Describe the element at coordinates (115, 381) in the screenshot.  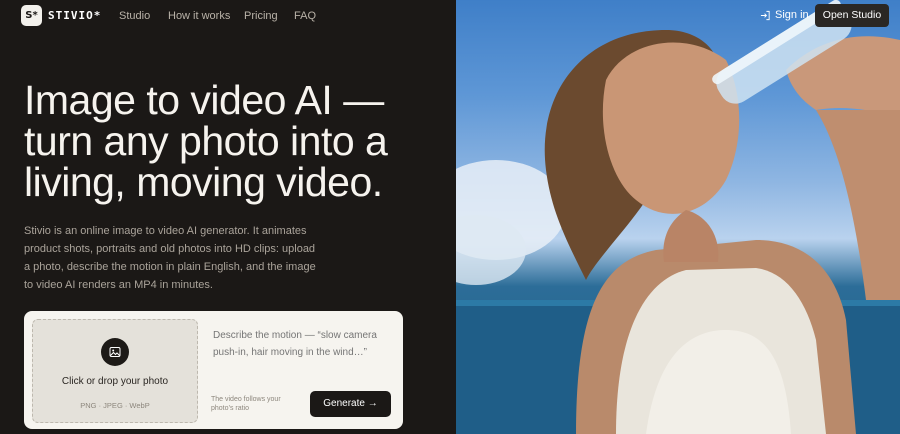
I see `dropzone-label: Click or drop your photo` at that location.